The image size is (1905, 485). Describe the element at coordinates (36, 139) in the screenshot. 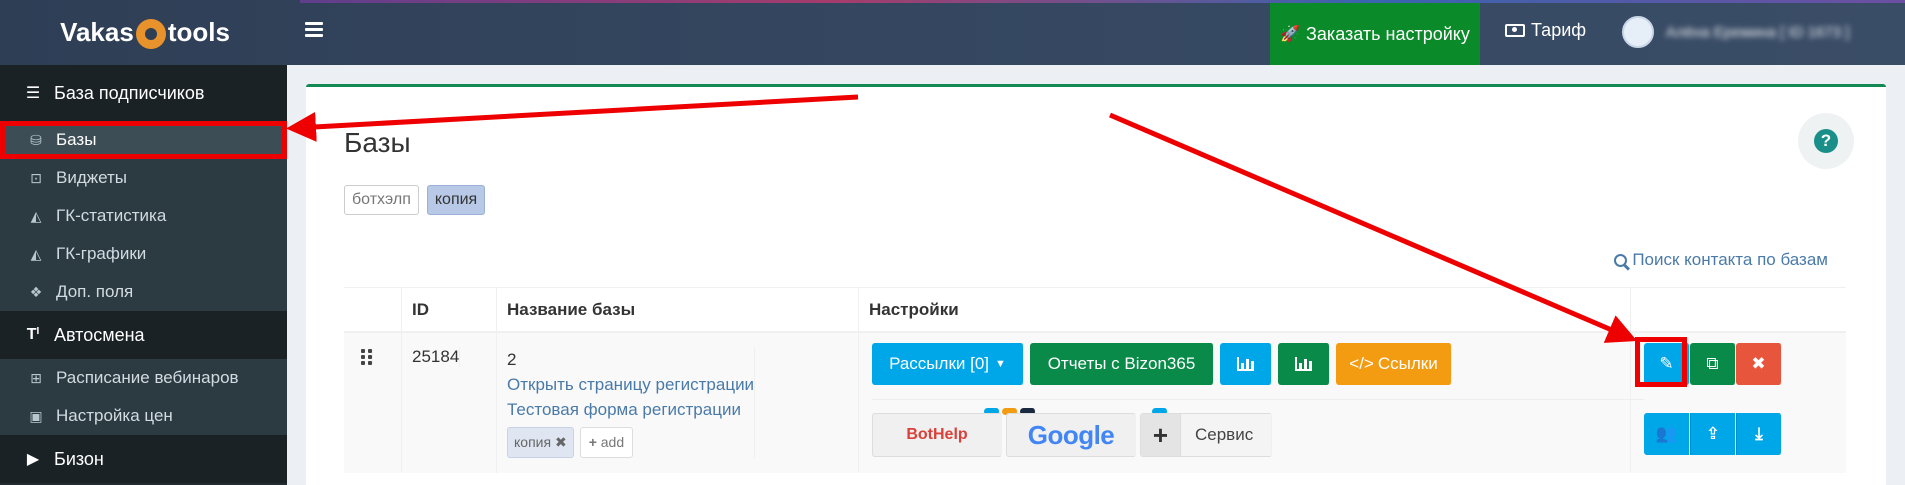

I see `database-icon: ⛁` at that location.